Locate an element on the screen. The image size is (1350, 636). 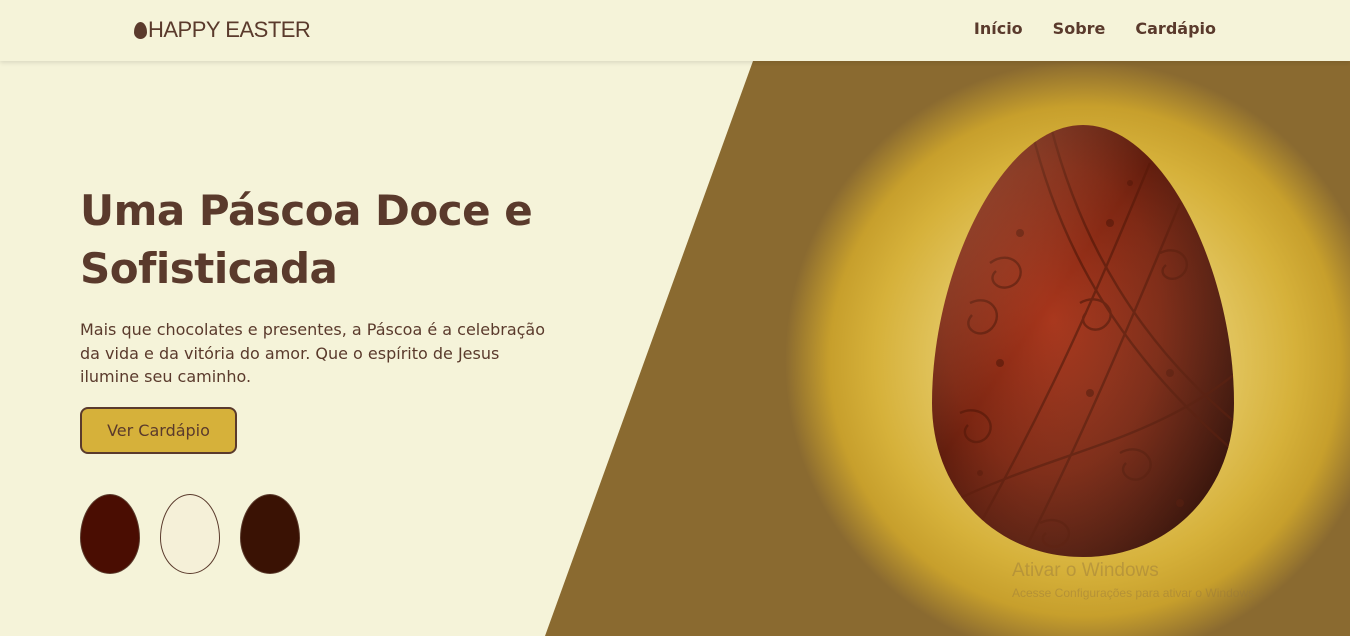
milk-chocolate-swatch is located at coordinates (270, 534).